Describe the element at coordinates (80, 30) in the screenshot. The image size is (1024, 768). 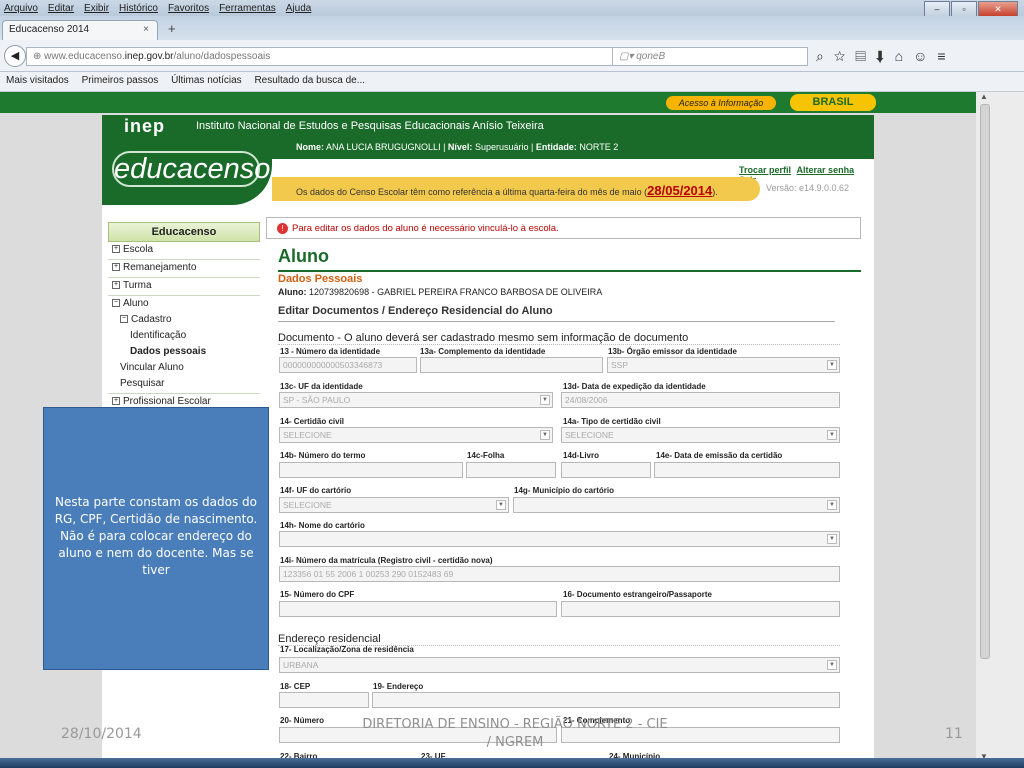
I see `browser-tab: Educacenso 2014 ×` at that location.